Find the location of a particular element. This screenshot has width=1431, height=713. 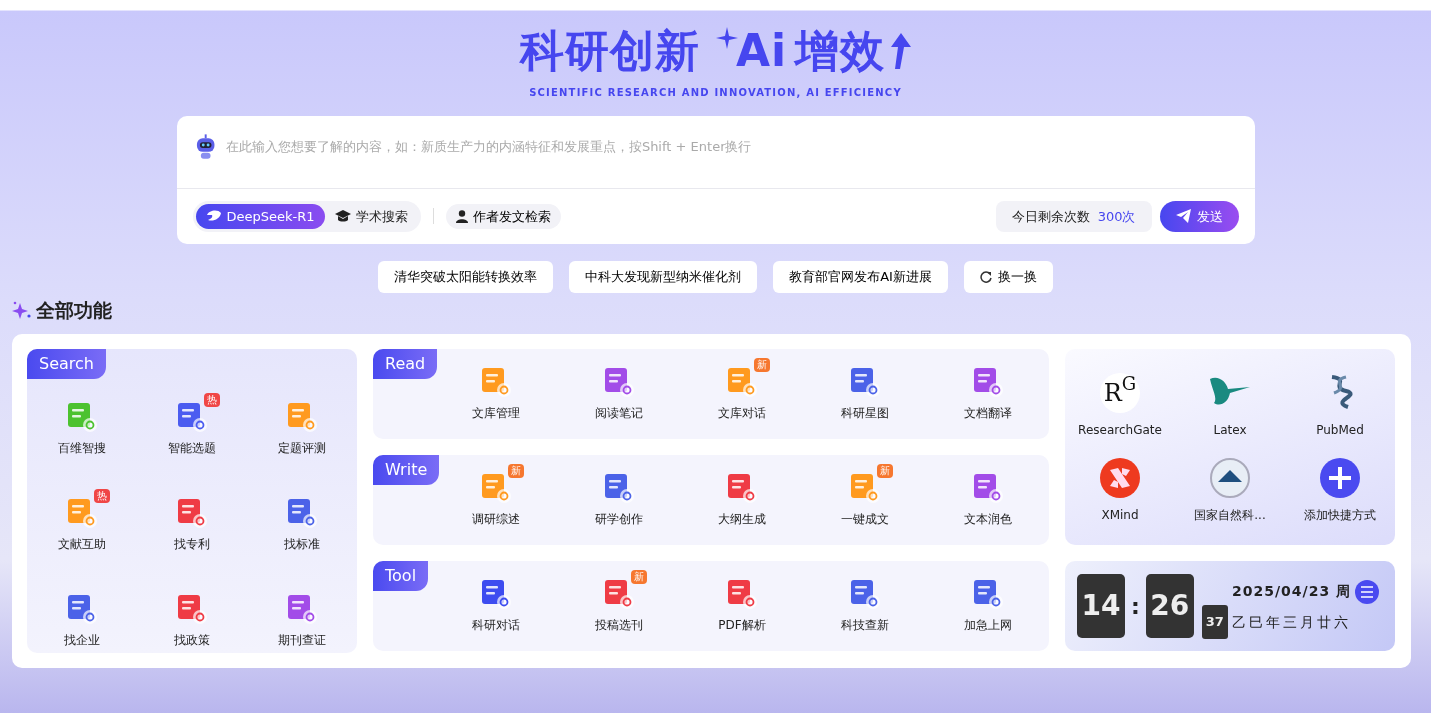

feature-link: 文库管理 is located at coordinates (496, 413).